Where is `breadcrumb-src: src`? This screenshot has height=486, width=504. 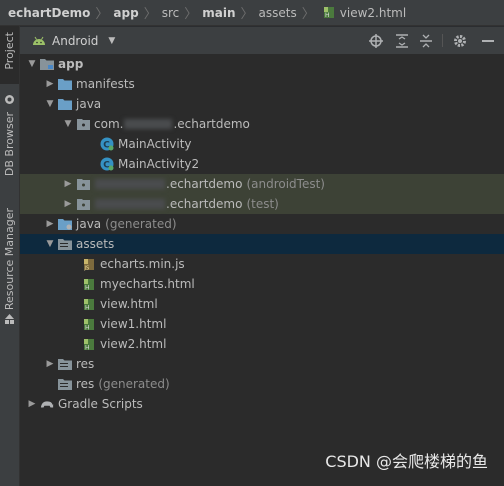 breadcrumb-src: src is located at coordinates (171, 13).